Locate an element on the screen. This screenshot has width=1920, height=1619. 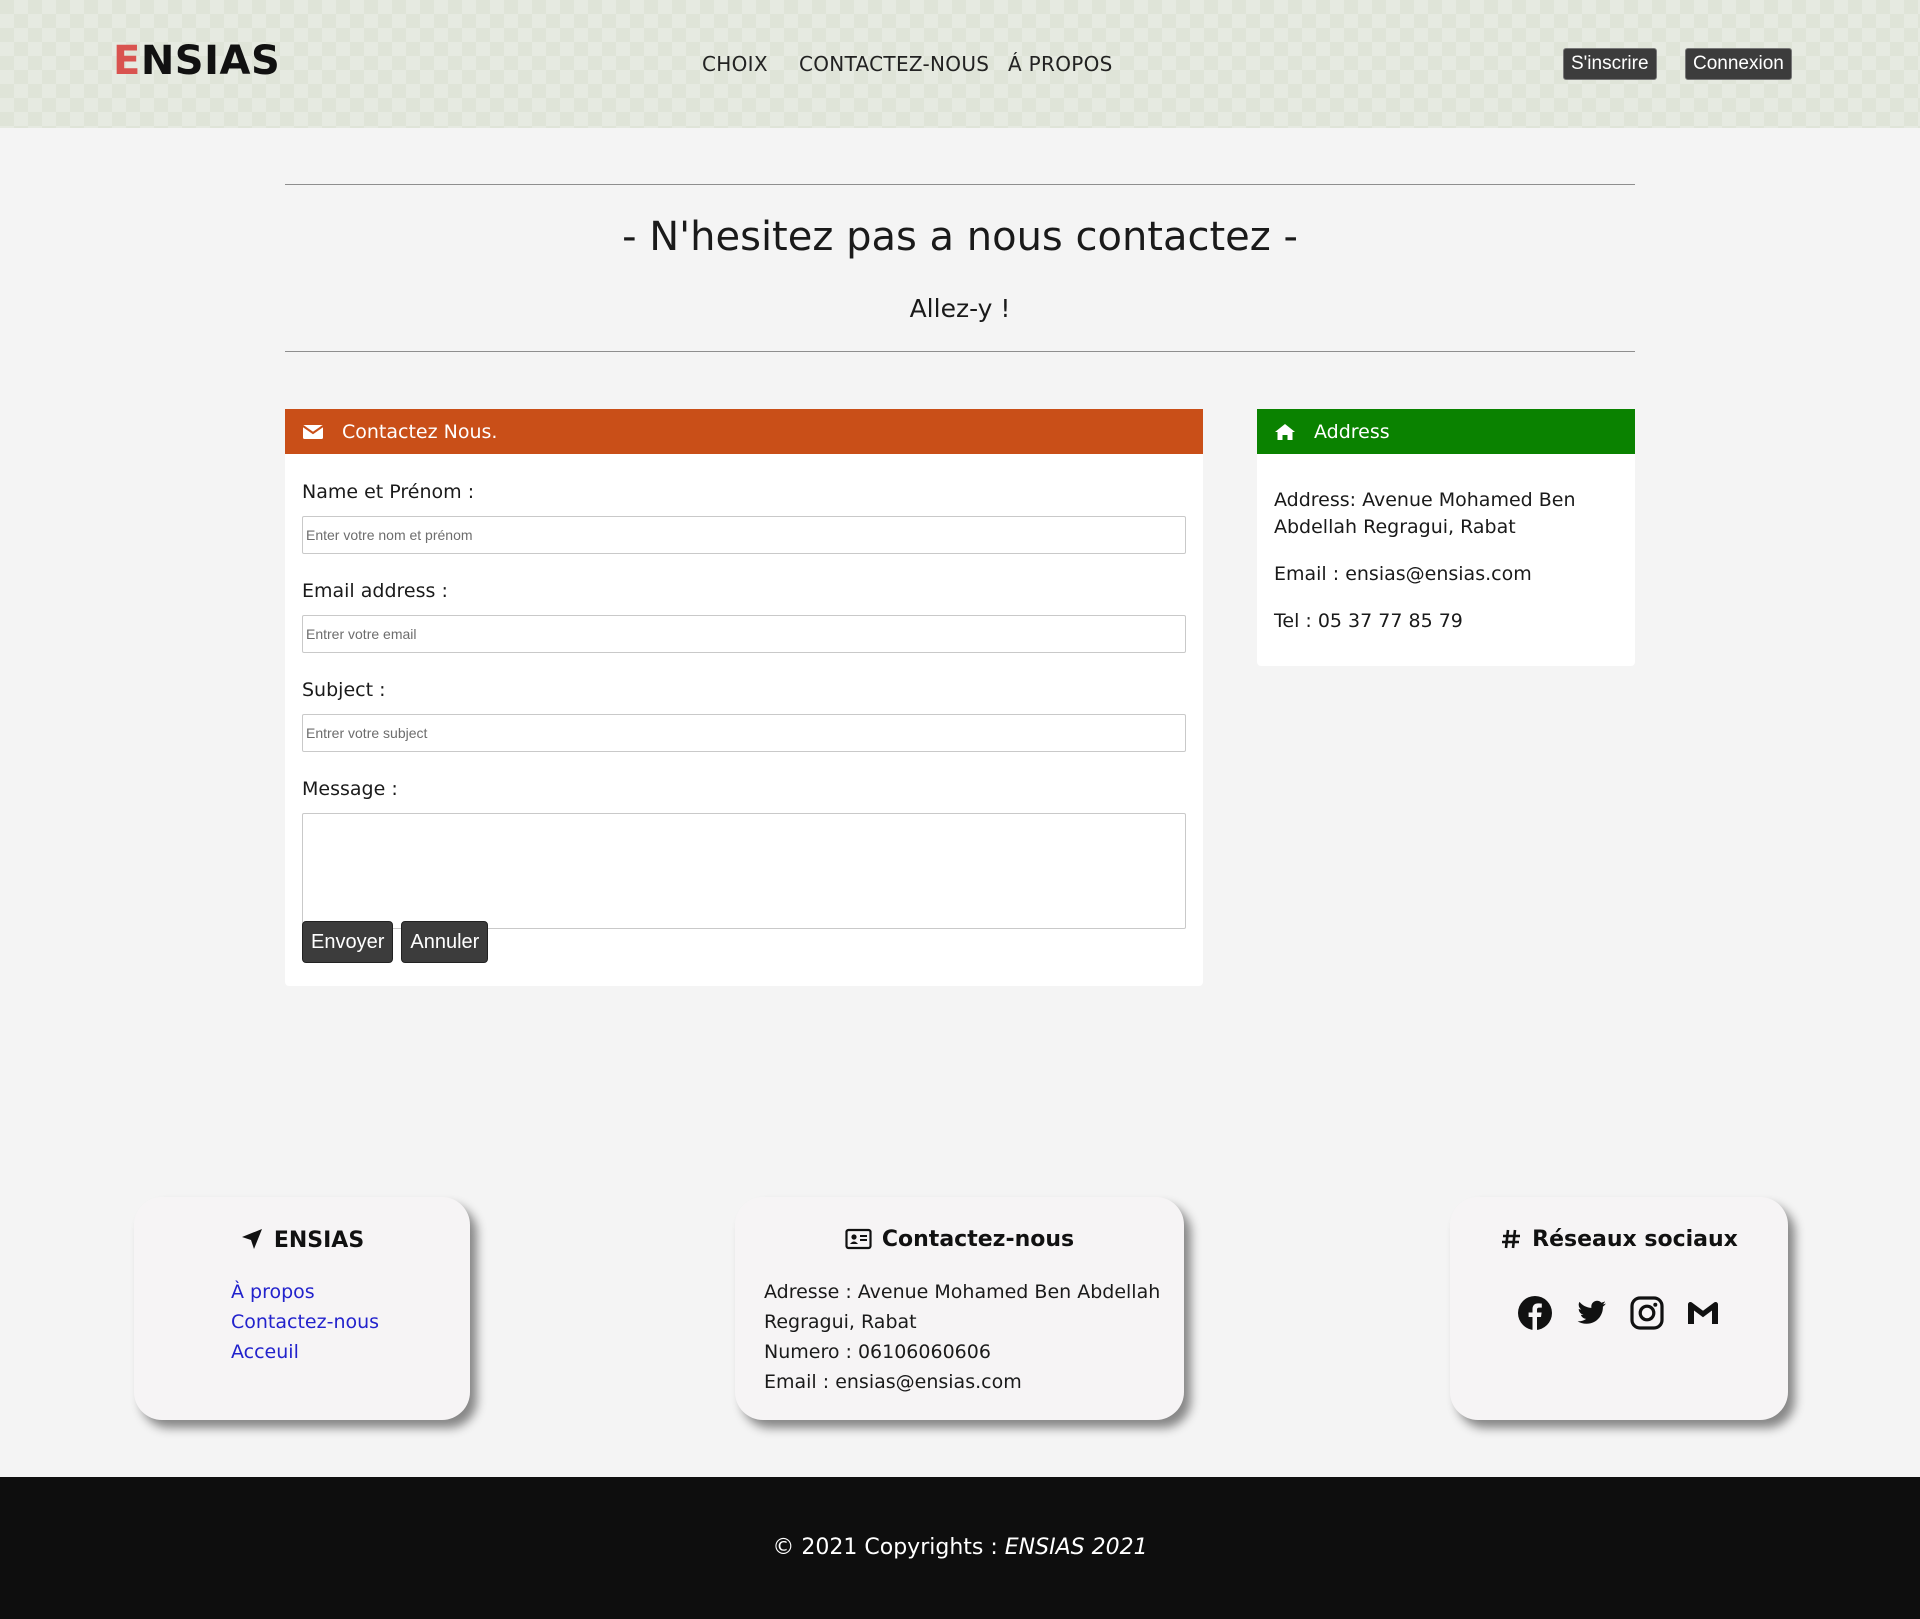
address-card-title: Address is located at coordinates (1352, 431).